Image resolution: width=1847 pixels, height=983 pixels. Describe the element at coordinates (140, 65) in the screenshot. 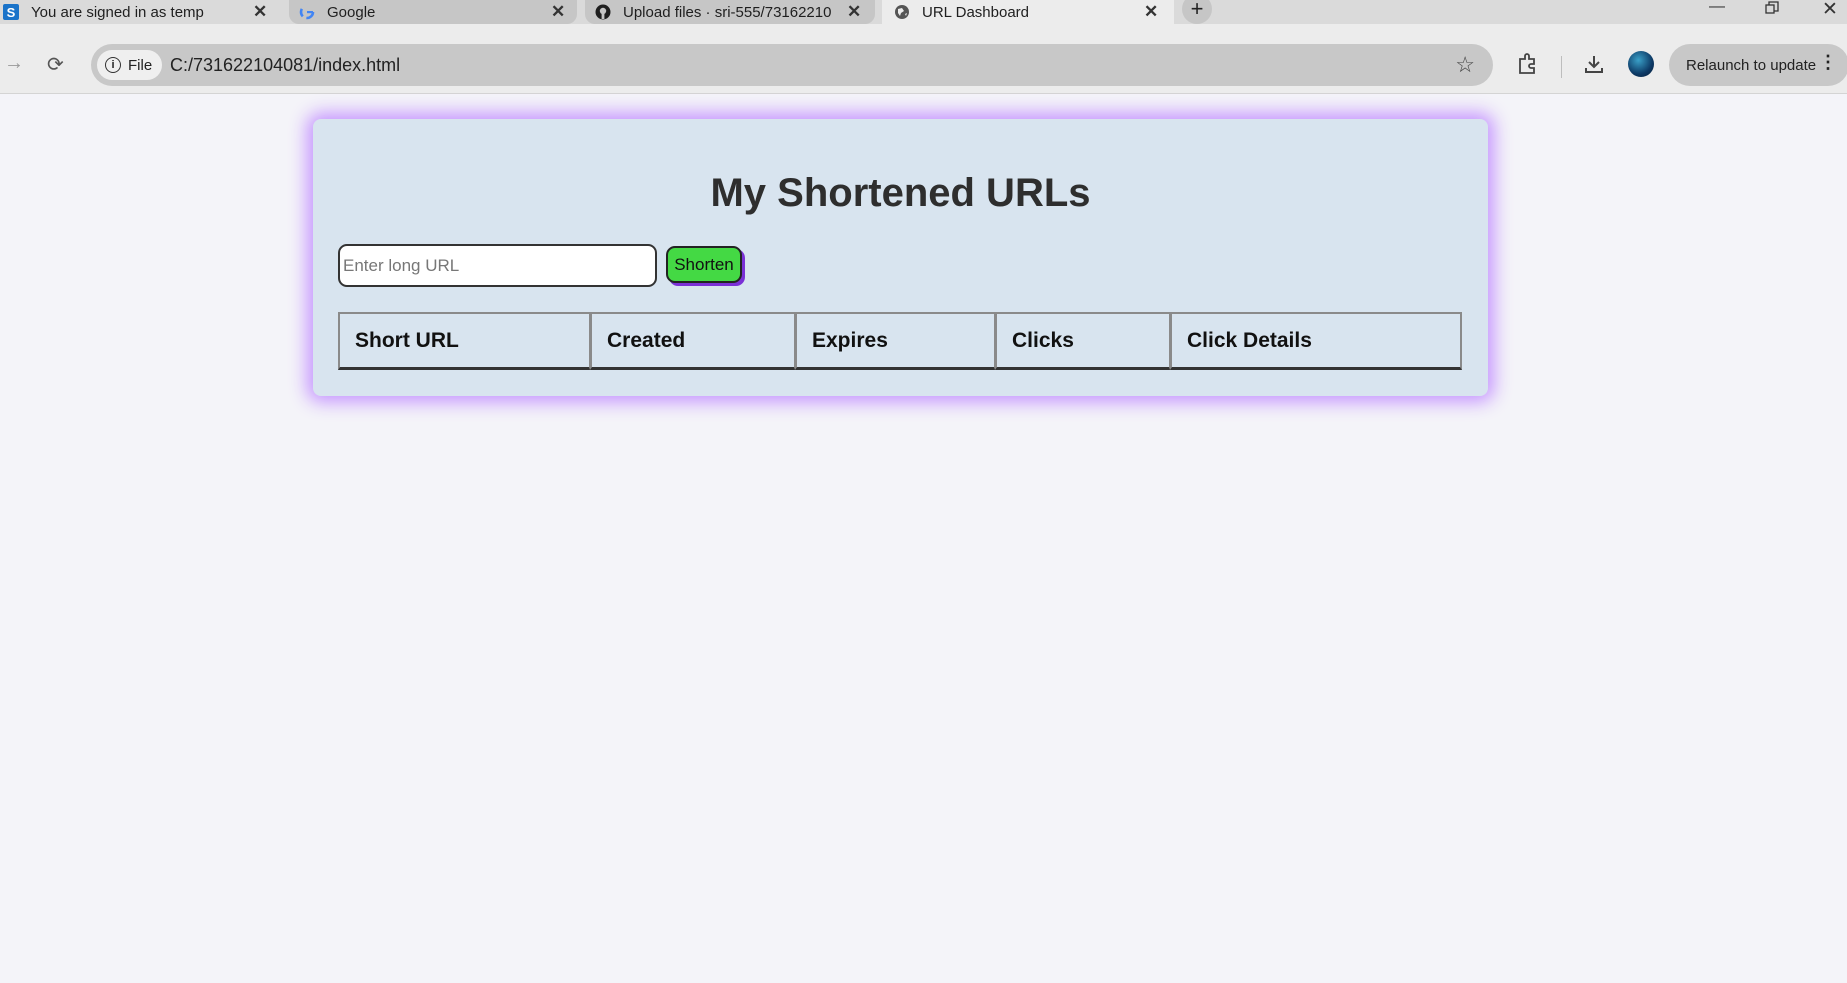

I see `site-info-label: File` at that location.